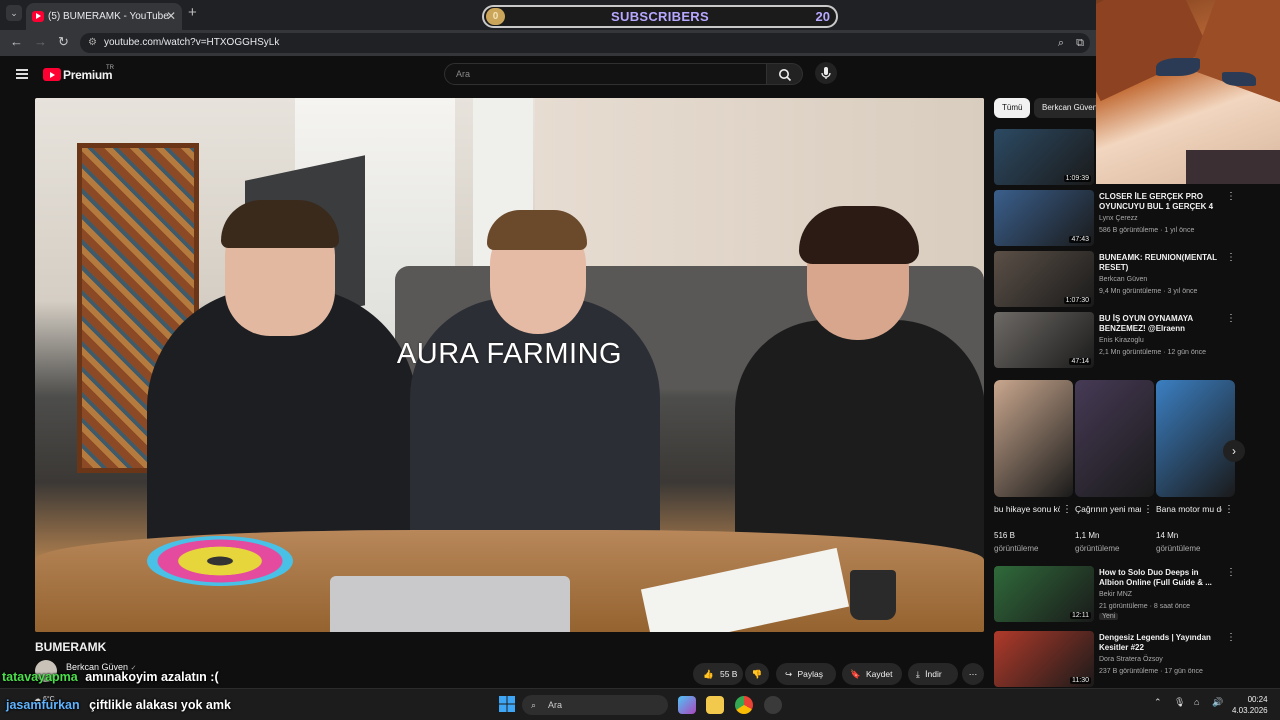 This screenshot has width=1280, height=720. I want to click on windows-logo-icon, so click(507, 704).